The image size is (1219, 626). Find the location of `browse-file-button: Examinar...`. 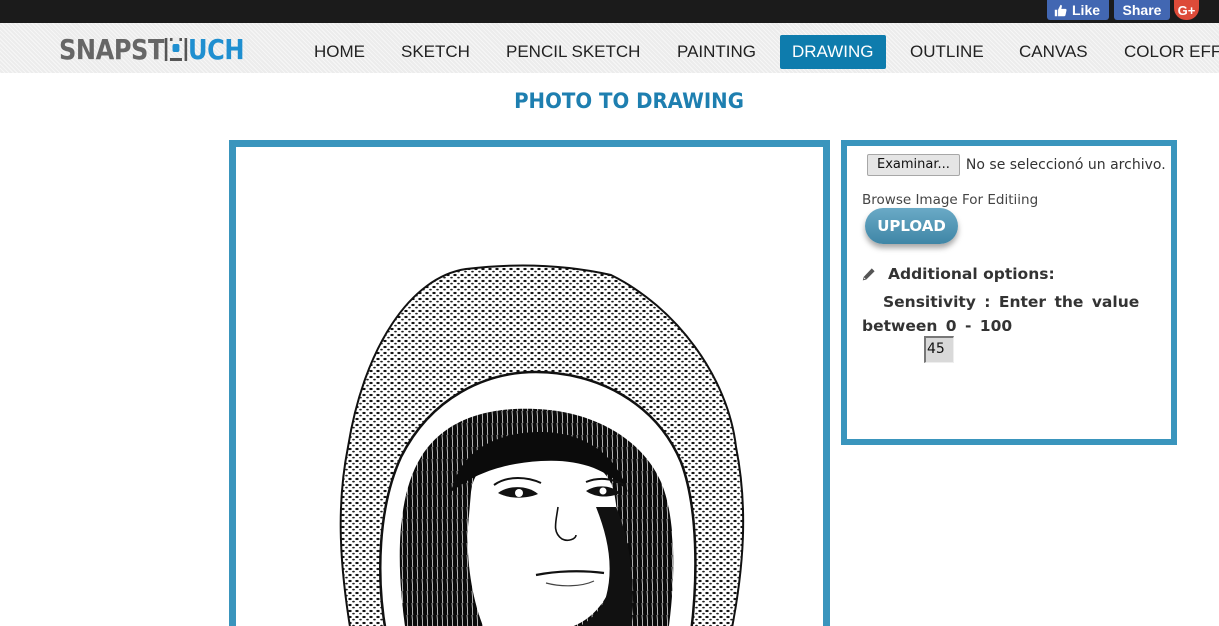

browse-file-button: Examinar... is located at coordinates (913, 165).